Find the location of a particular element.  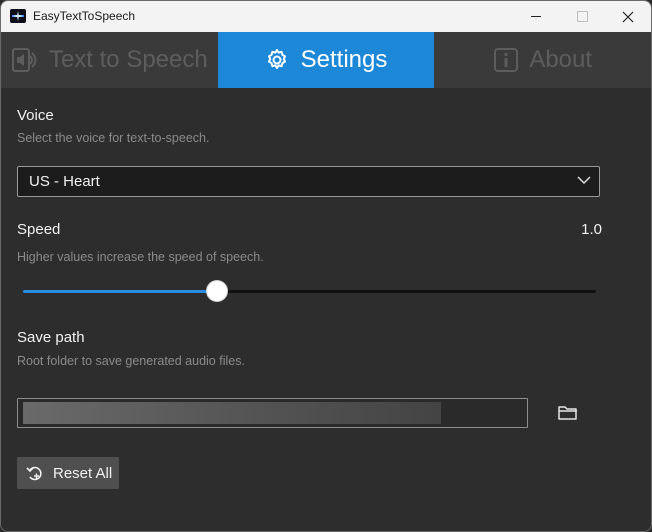

folder-icon is located at coordinates (567, 413).